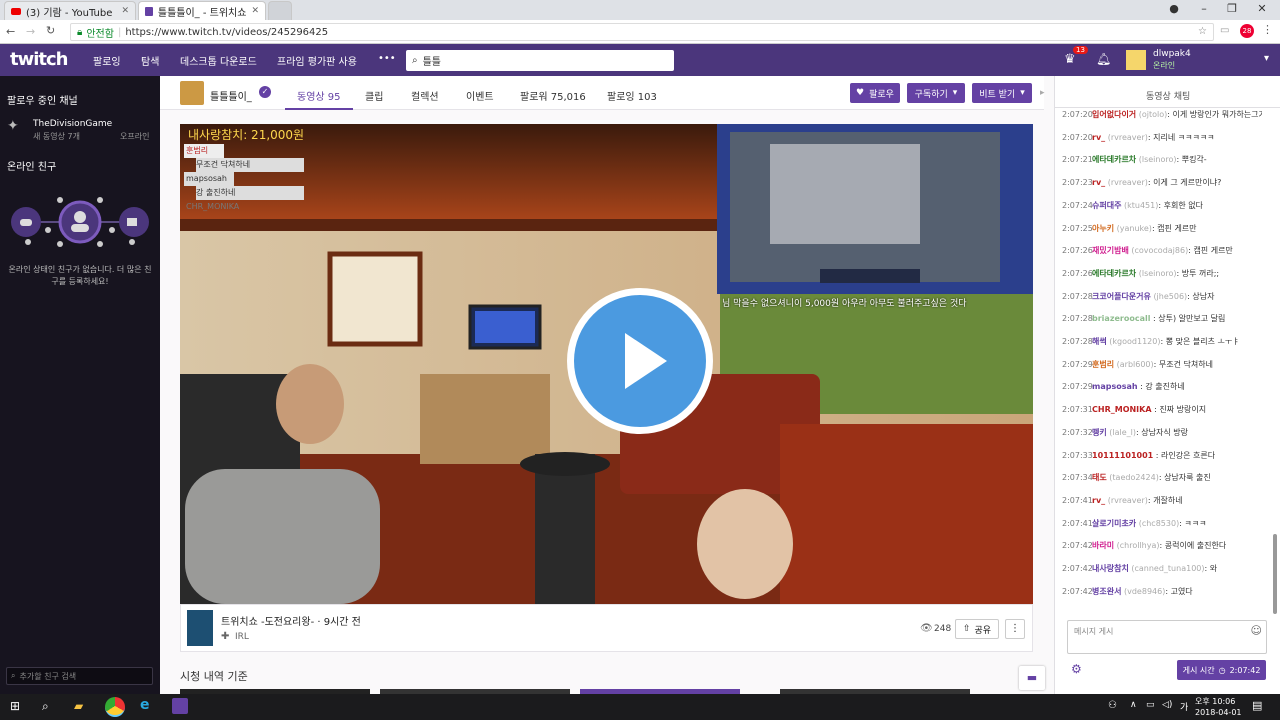 The height and width of the screenshot is (720, 1280). Describe the element at coordinates (1133, 705) in the screenshot. I see `chevron-up-icon: ∧` at that location.